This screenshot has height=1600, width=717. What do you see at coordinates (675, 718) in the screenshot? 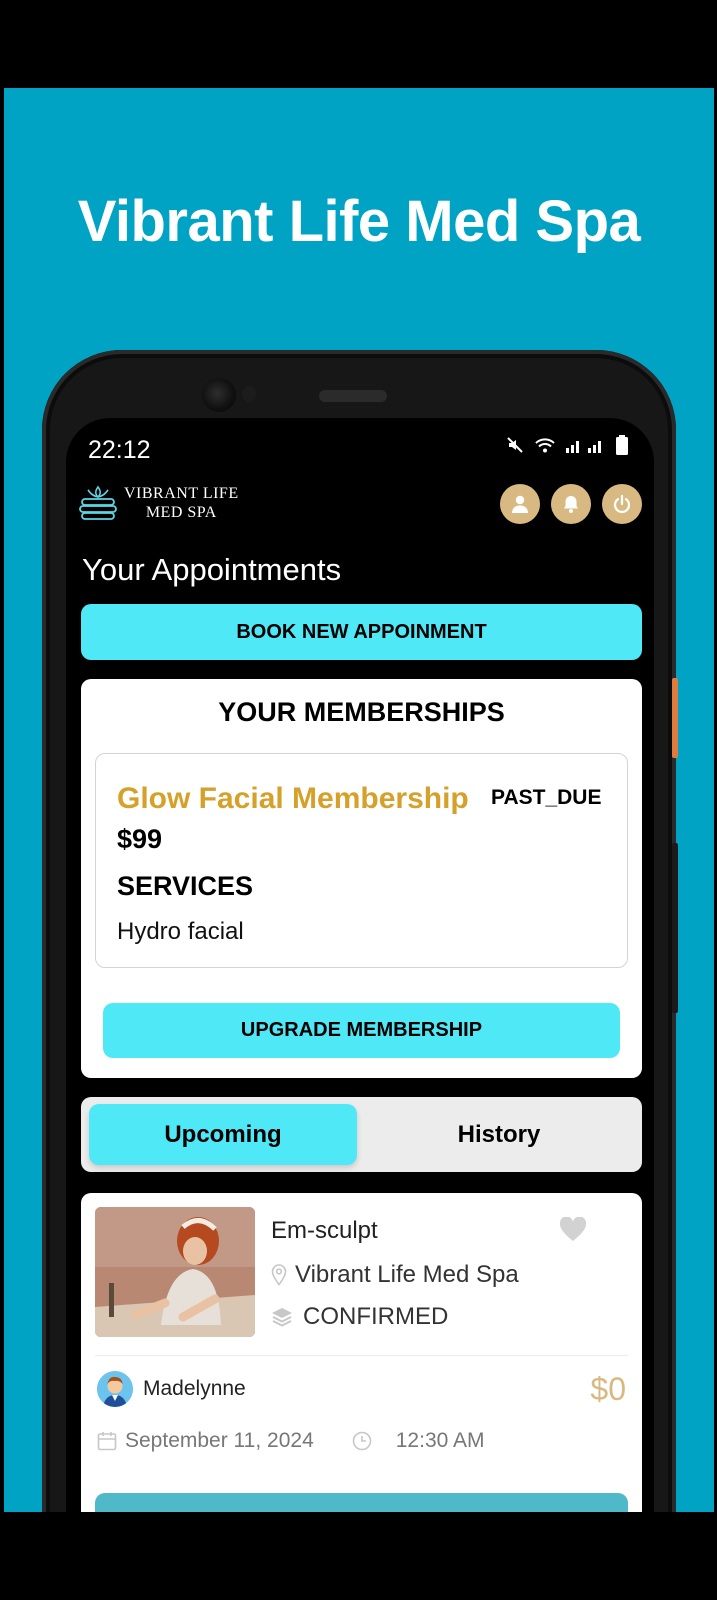
I see `power-side-button` at bounding box center [675, 718].